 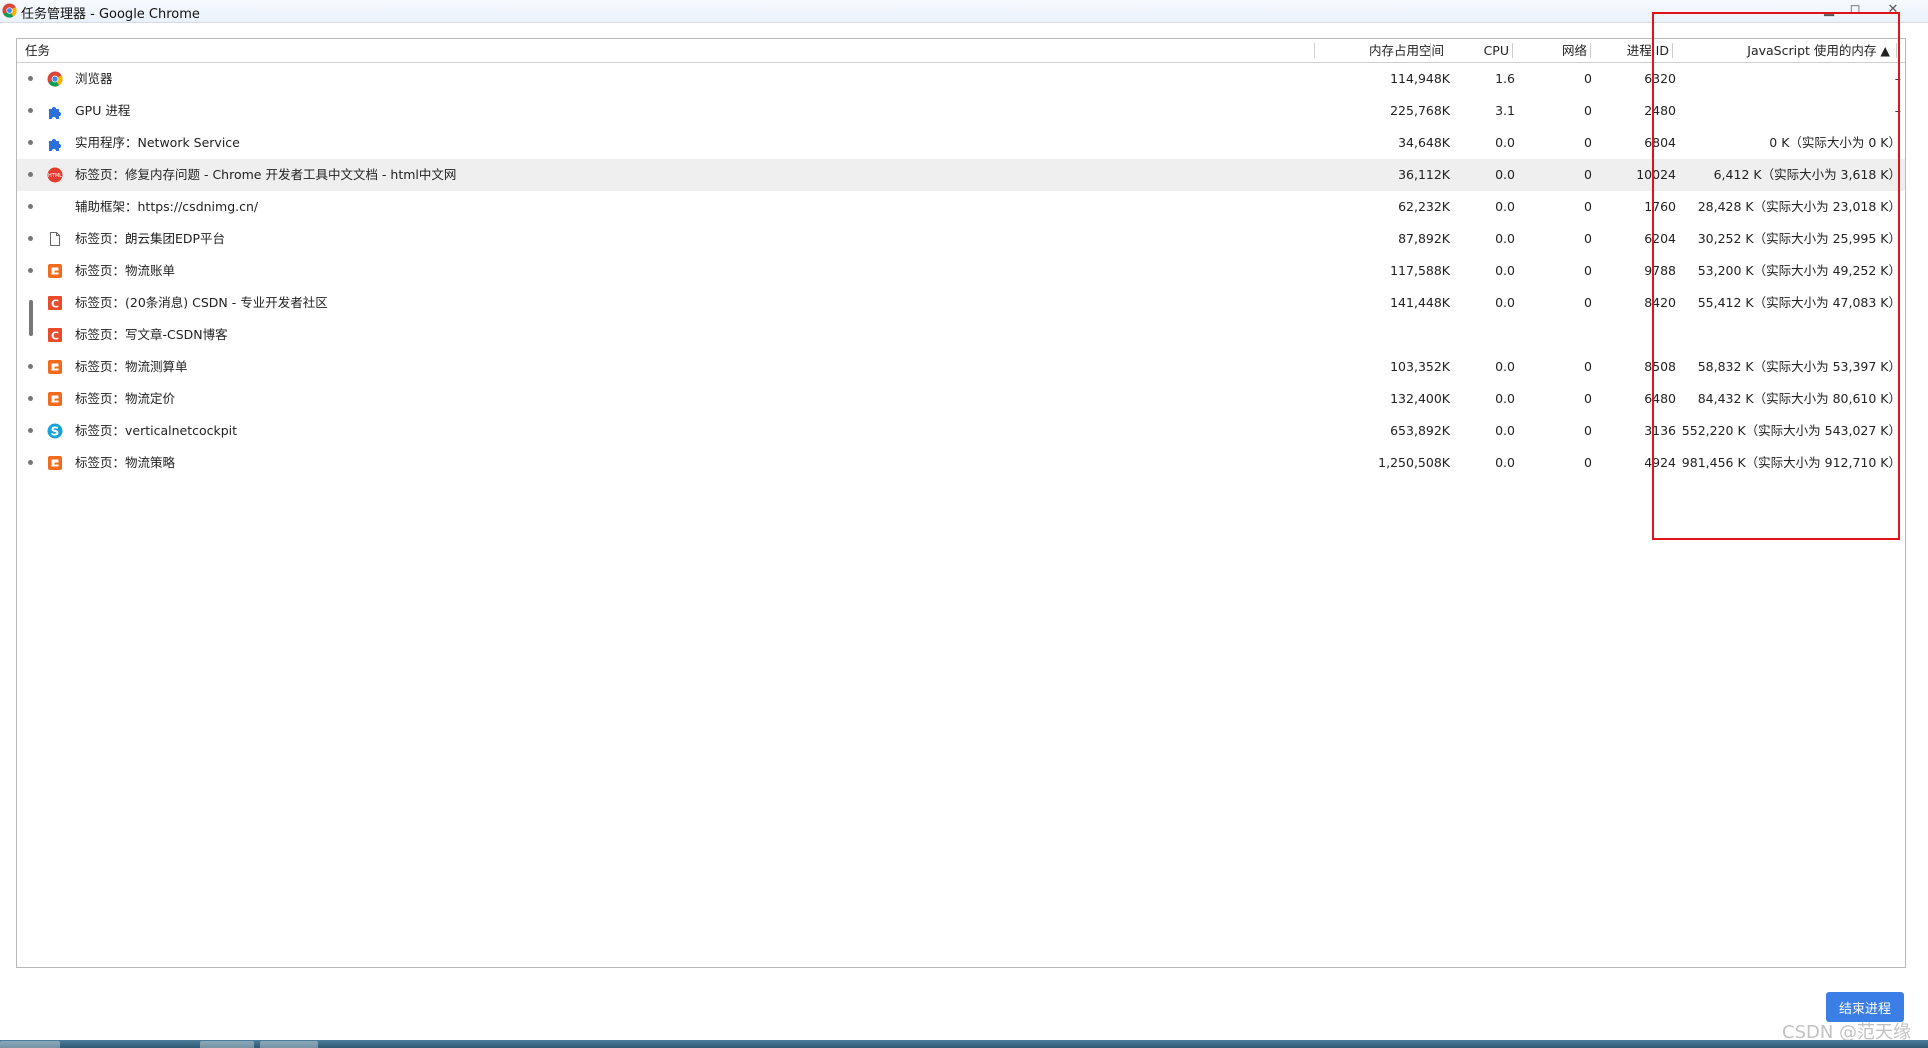 I want to click on svg-text: HTML, so click(x=55, y=176).